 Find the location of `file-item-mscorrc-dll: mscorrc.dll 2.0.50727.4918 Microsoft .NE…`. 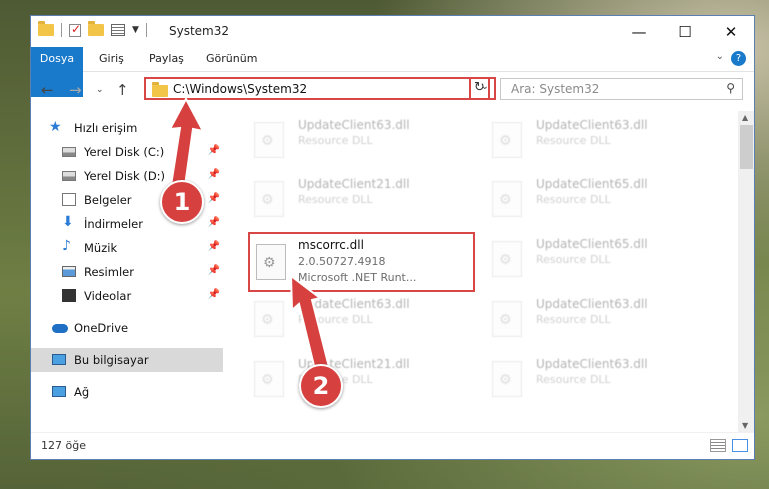

file-item-mscorrc-dll: mscorrc.dll 2.0.50727.4918 Microsoft .NE… is located at coordinates (361, 262).